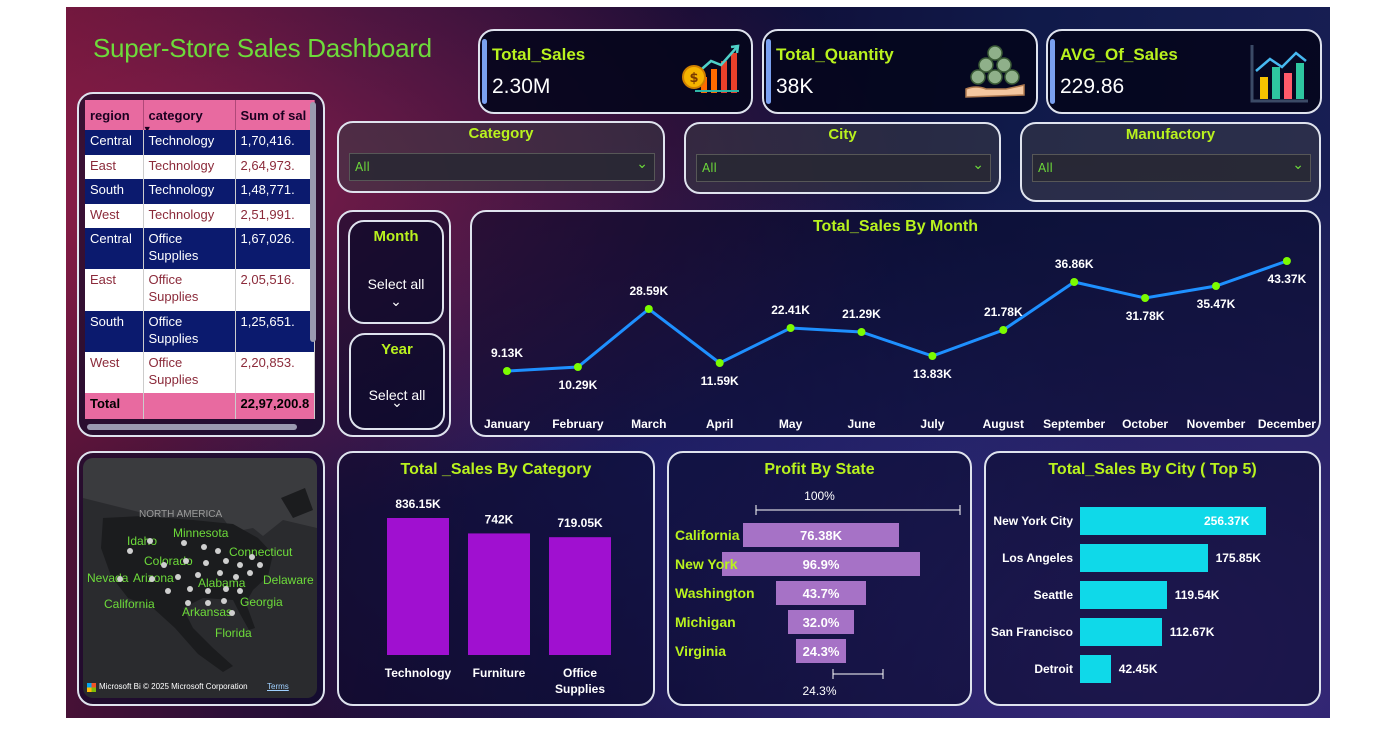 This screenshot has height=729, width=1394. Describe the element at coordinates (648, 291) in the screenshot. I see `data-label: 28.59K` at that location.